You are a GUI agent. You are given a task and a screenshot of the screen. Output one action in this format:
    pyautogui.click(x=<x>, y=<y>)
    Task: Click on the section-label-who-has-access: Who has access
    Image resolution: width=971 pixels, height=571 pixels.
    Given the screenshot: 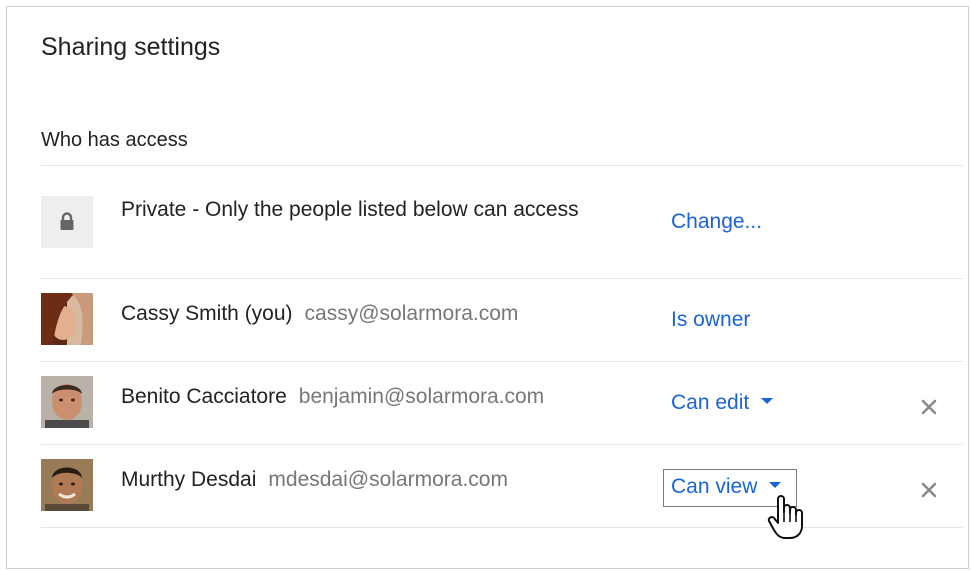 What is the action you would take?
    pyautogui.click(x=114, y=140)
    